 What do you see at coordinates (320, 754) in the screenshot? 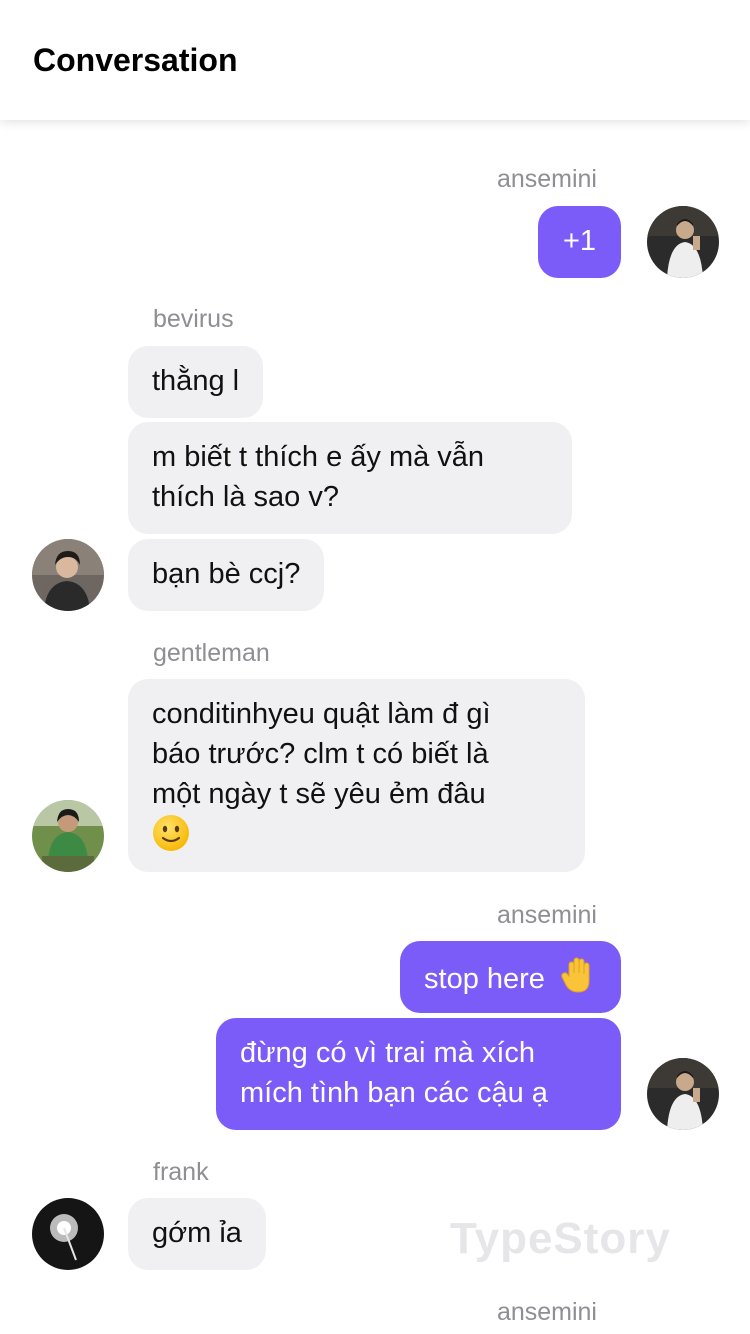
I see `message-text-line: báo trước? clm t có biết là` at bounding box center [320, 754].